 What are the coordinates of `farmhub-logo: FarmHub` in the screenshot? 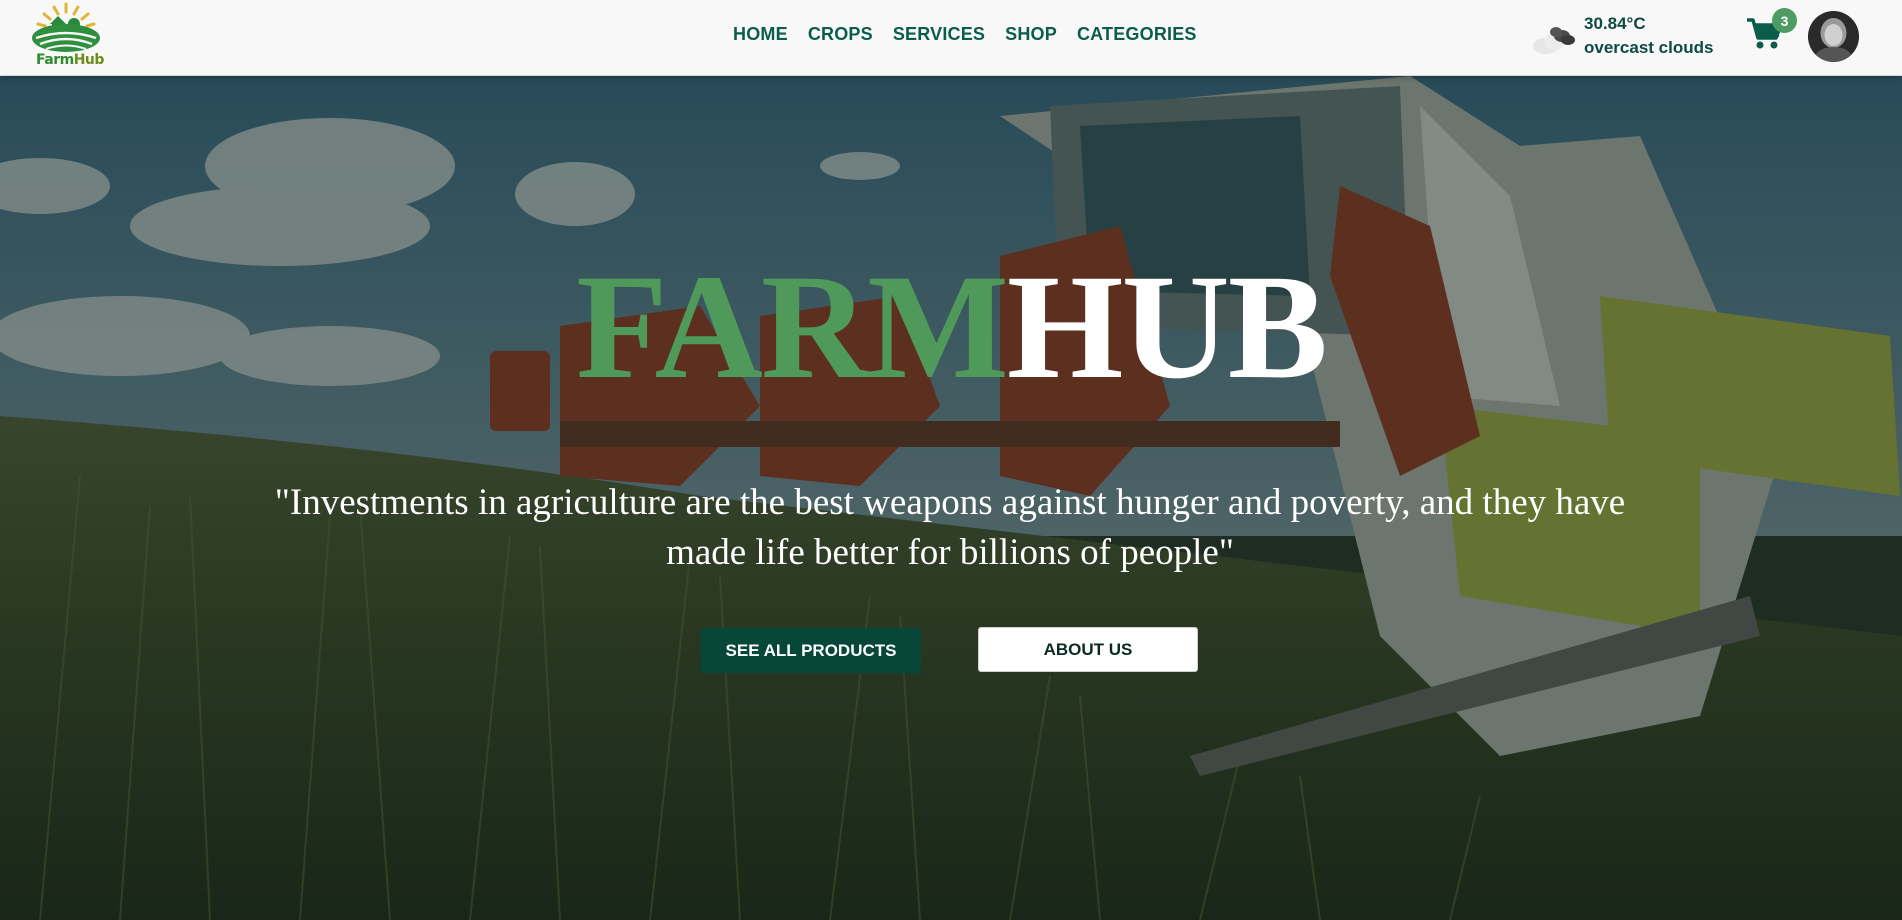 It's located at (66, 37).